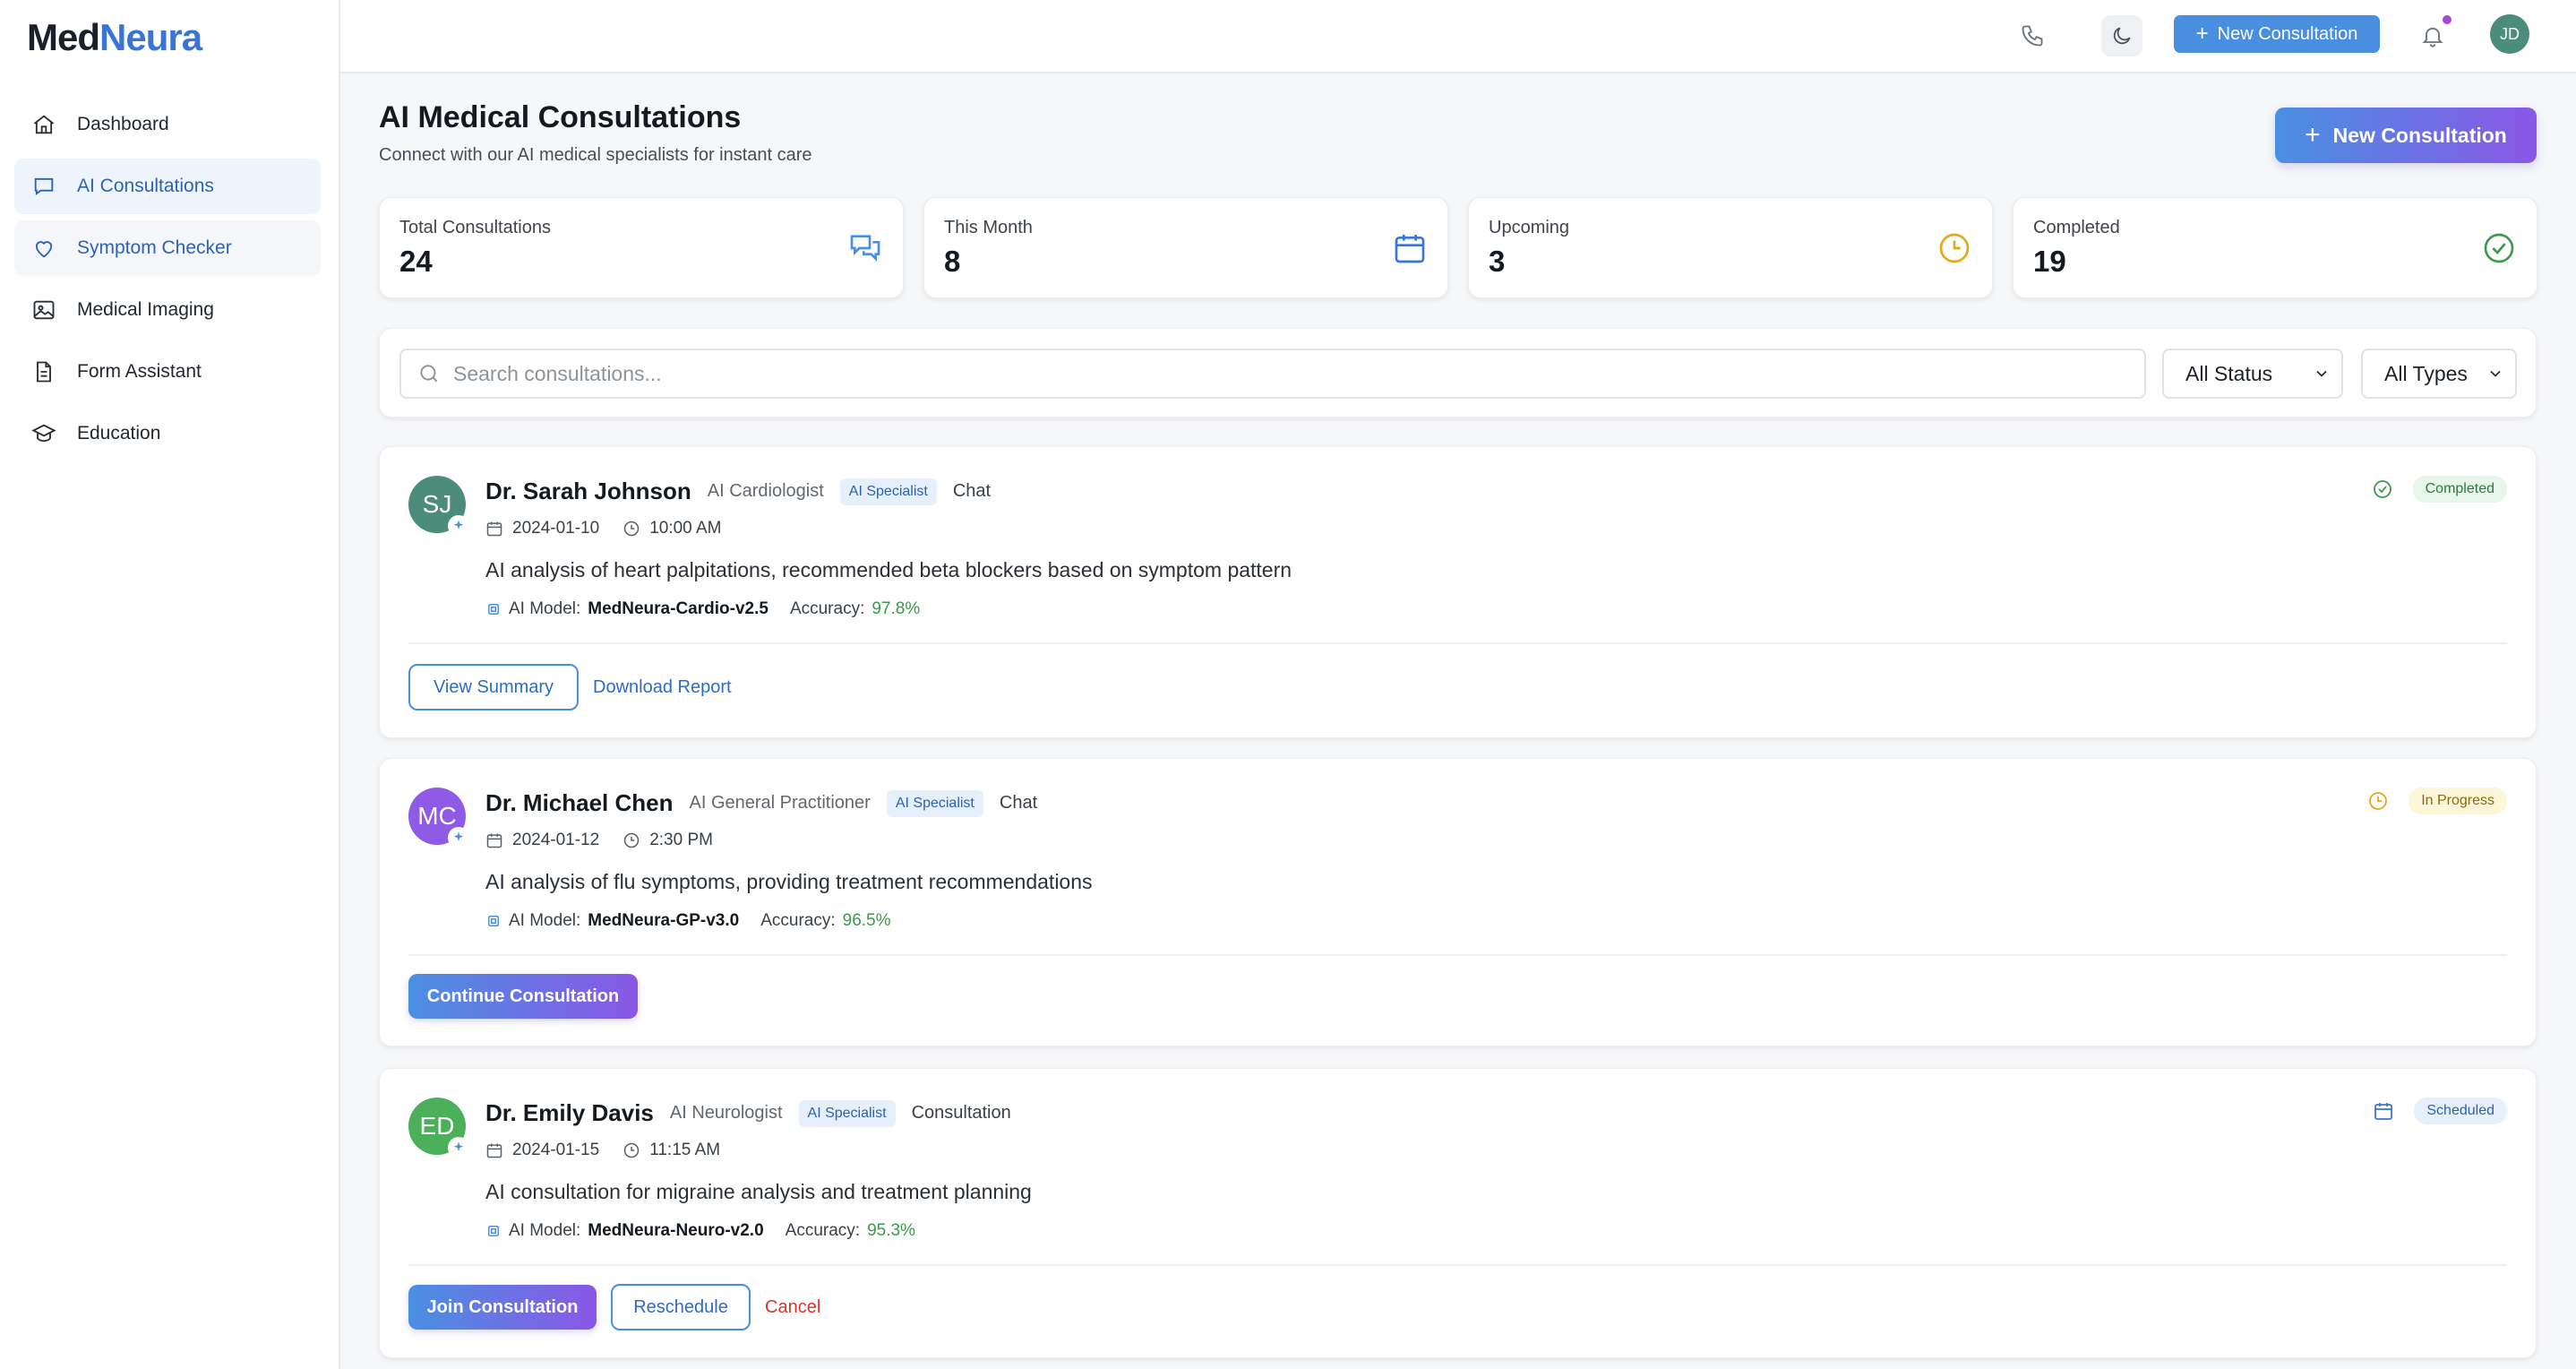  What do you see at coordinates (681, 1307) in the screenshot?
I see `reschedule-button: Reschedule` at bounding box center [681, 1307].